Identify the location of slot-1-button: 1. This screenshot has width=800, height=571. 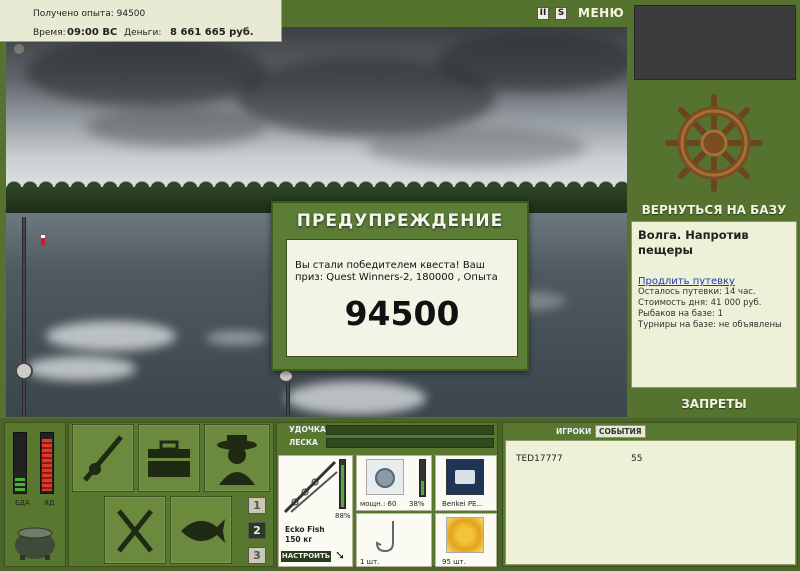
(257, 505).